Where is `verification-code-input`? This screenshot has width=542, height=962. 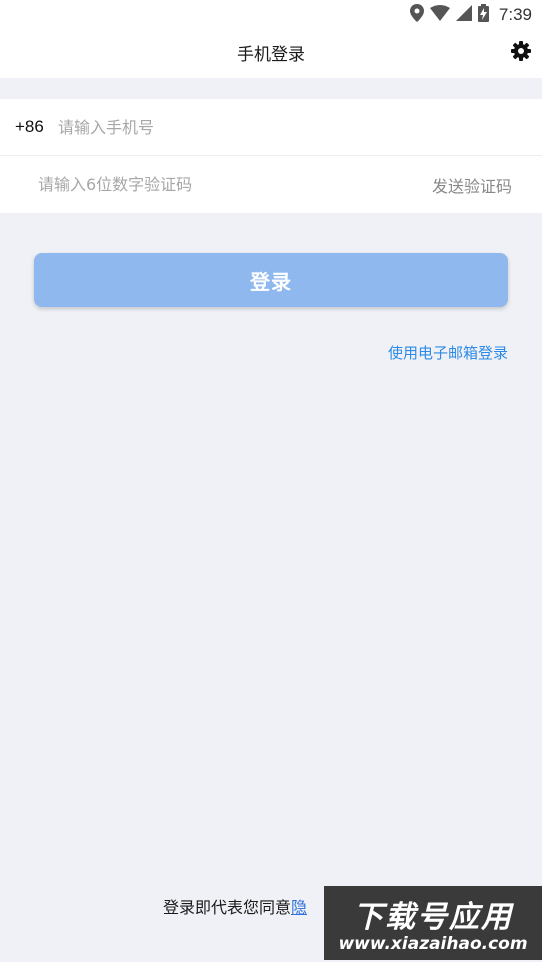 verification-code-input is located at coordinates (188, 184).